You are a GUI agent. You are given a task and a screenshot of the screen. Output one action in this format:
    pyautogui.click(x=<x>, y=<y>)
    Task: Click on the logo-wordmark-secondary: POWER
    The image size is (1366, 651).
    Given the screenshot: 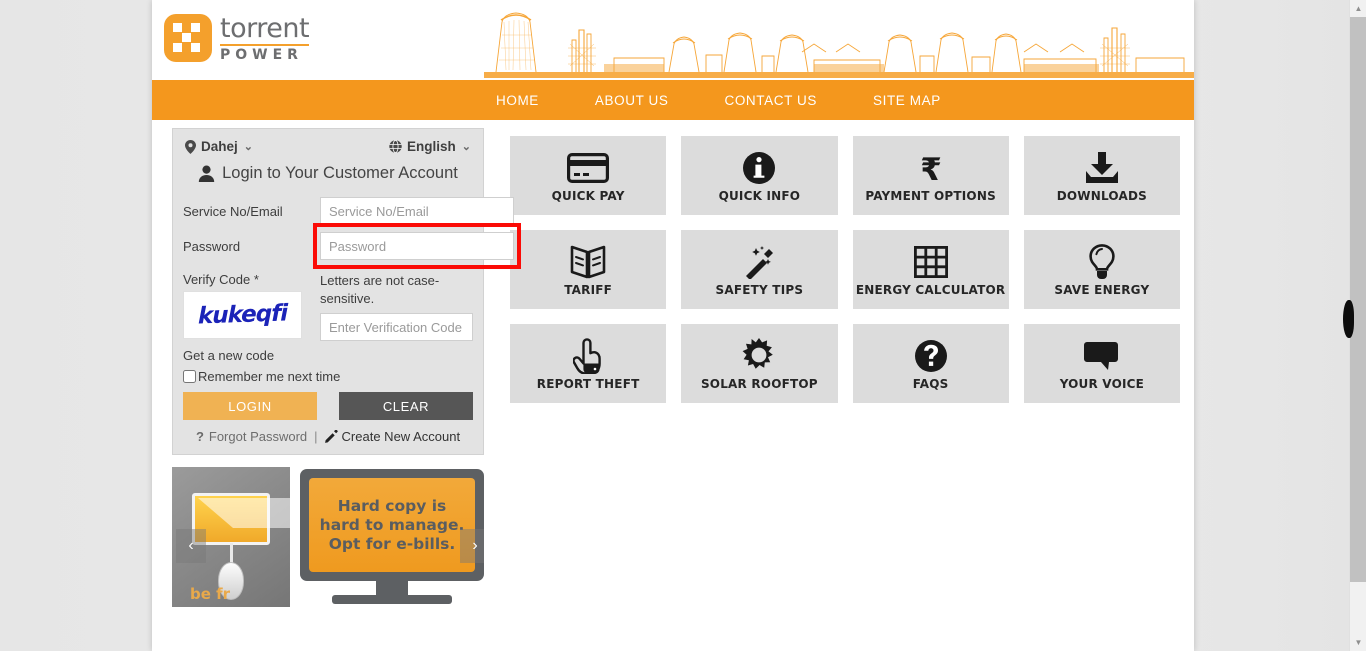 What is the action you would take?
    pyautogui.click(x=261, y=54)
    